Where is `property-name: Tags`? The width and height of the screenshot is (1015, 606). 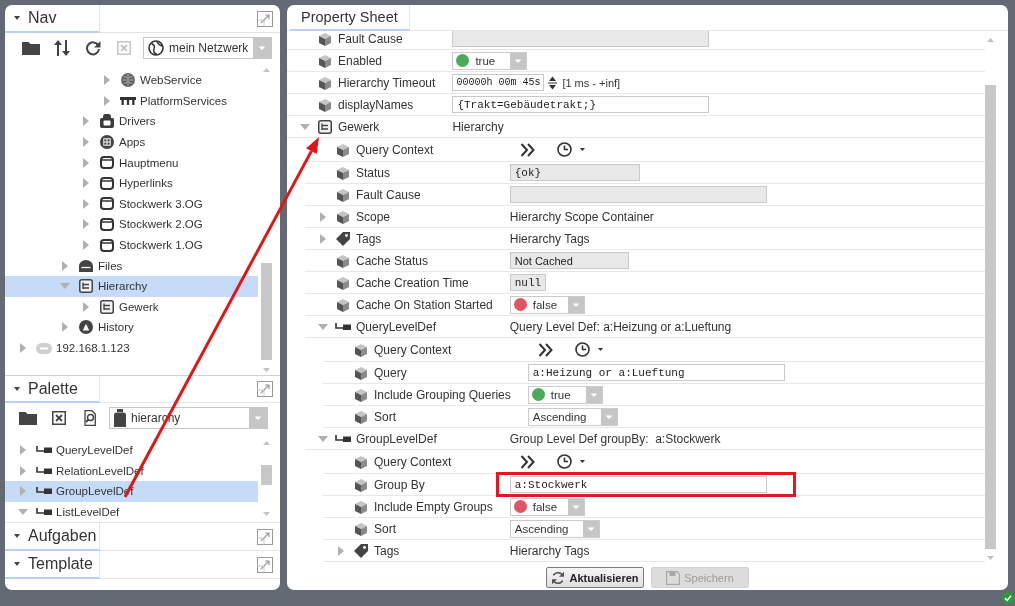
property-name: Tags is located at coordinates (369, 238).